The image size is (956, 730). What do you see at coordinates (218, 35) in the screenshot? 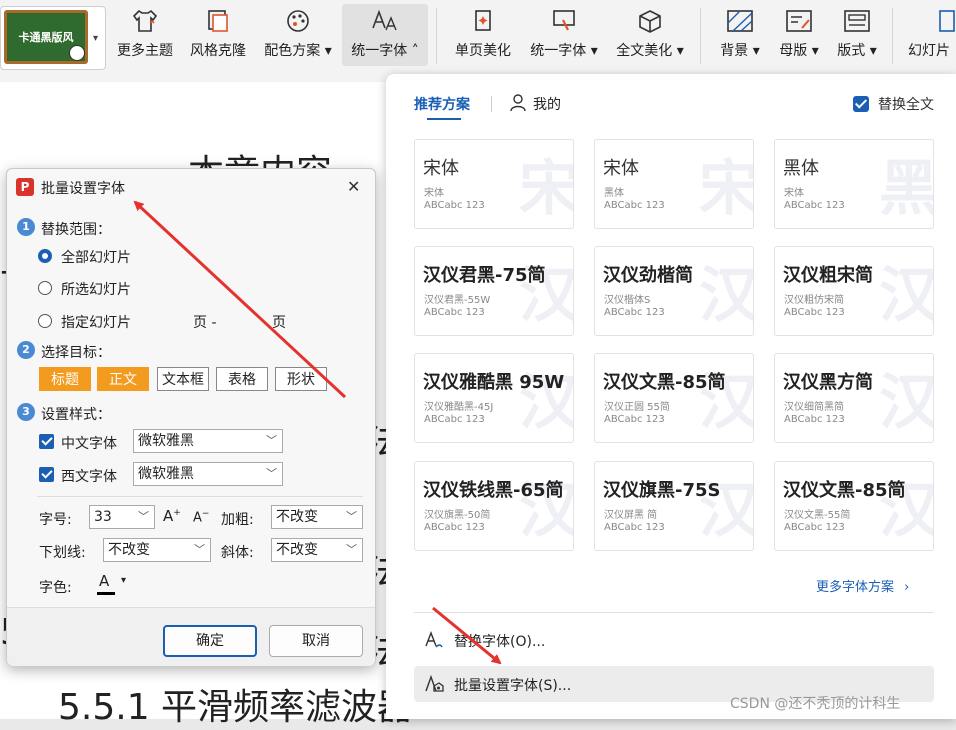
I see `style-clone-button: 风格克隆` at bounding box center [218, 35].